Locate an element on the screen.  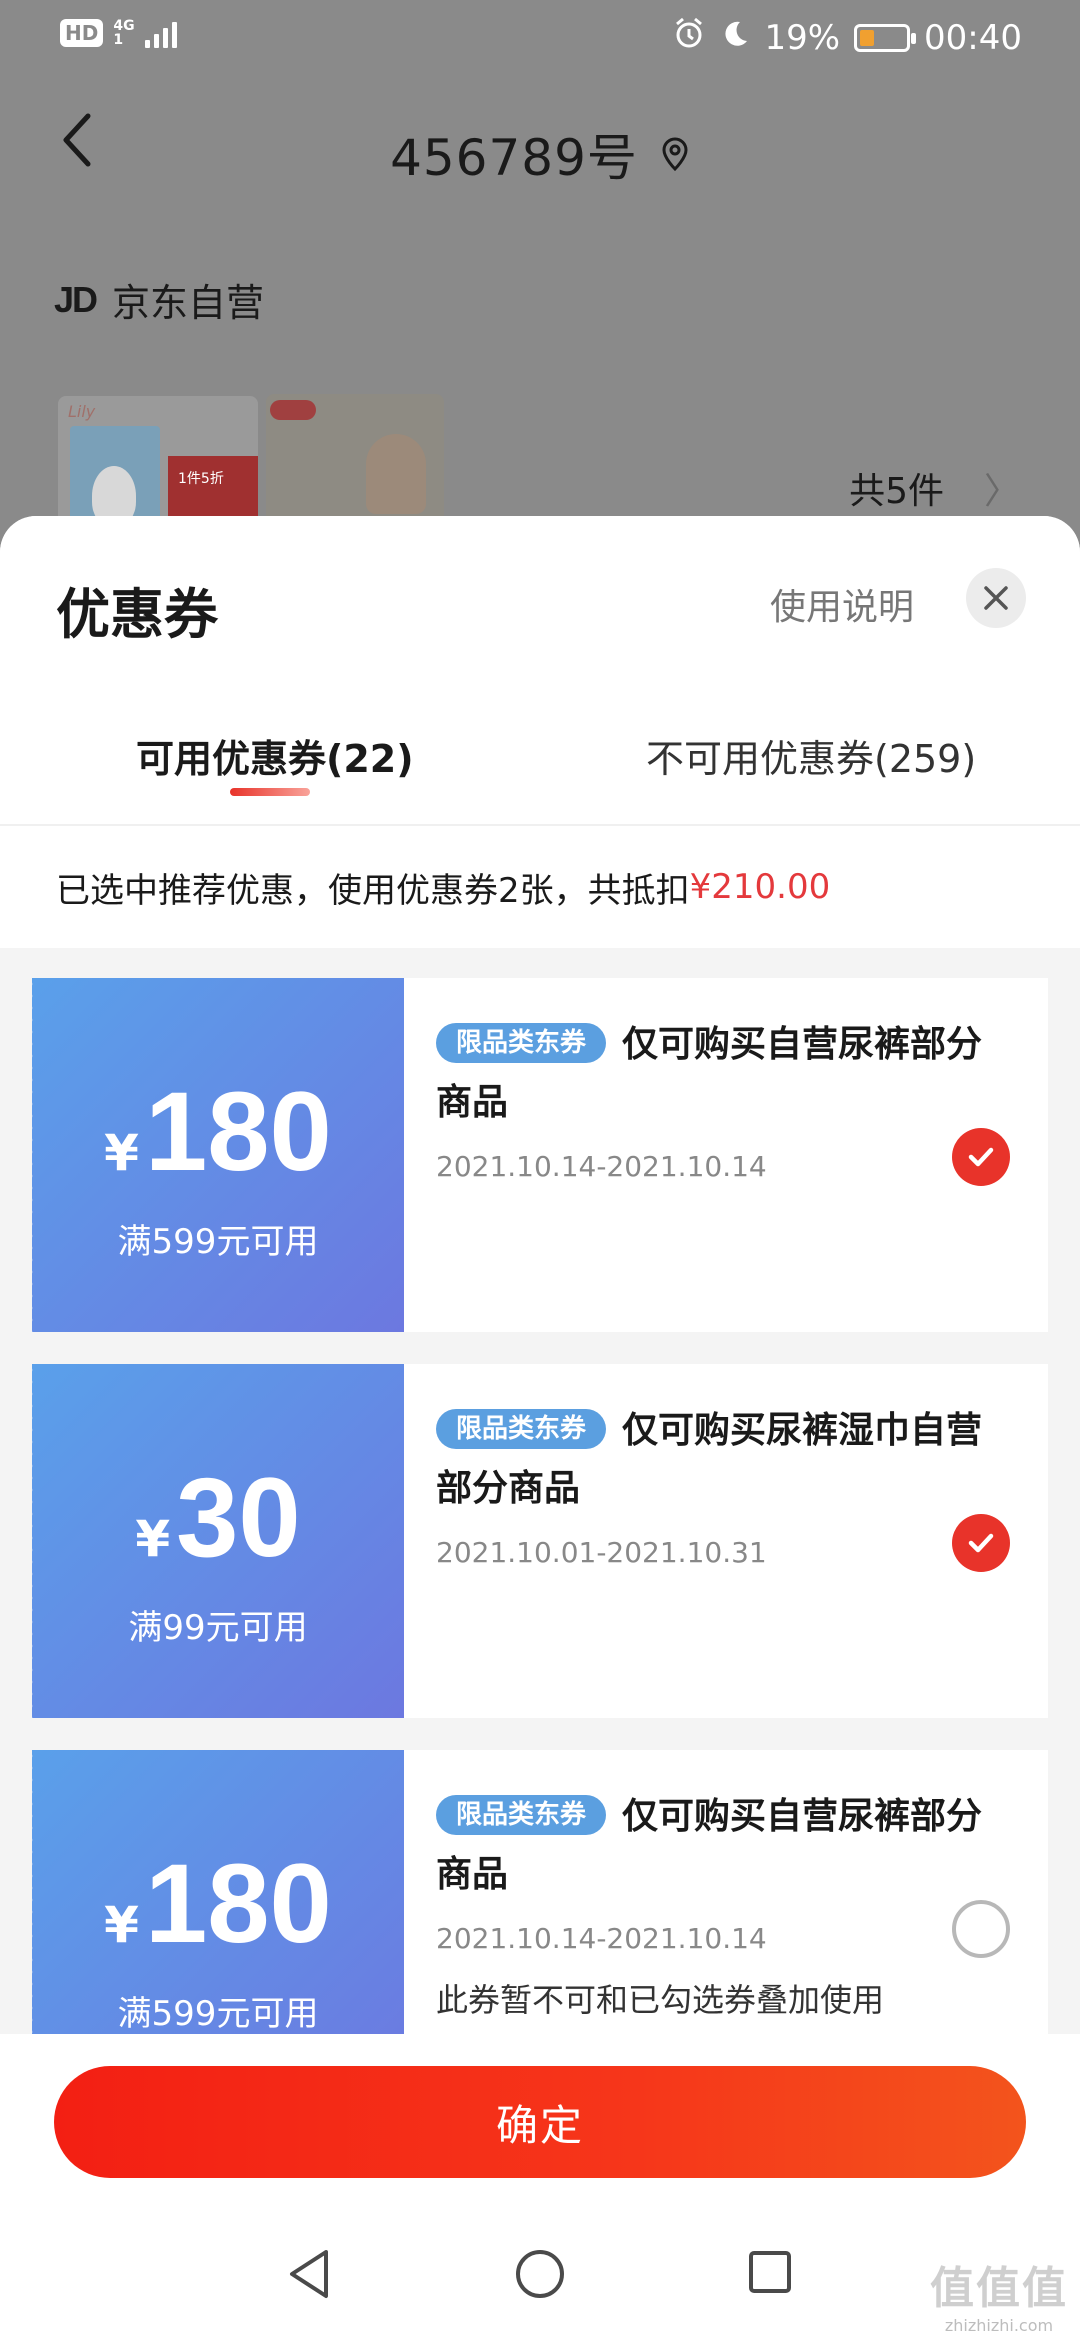
jd-logo: JD is located at coordinates (76, 299).